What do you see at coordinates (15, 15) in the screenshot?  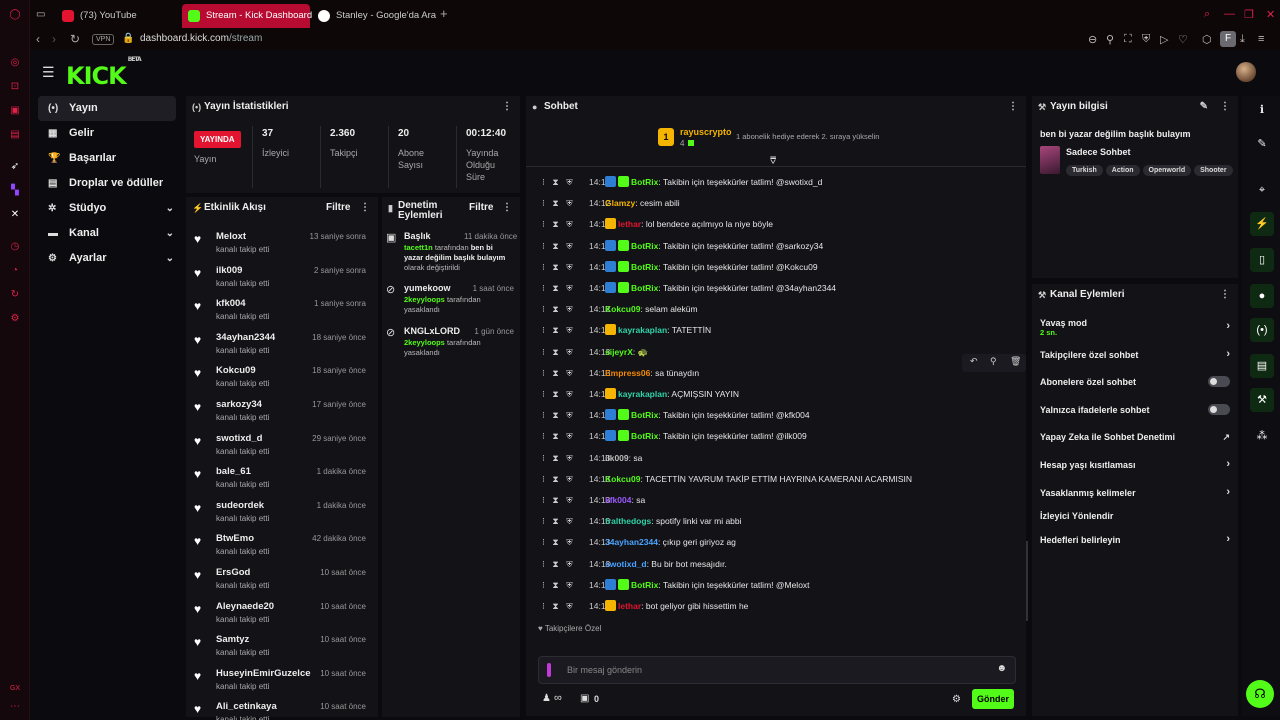 I see `opera-logo-icon: ◯` at bounding box center [15, 15].